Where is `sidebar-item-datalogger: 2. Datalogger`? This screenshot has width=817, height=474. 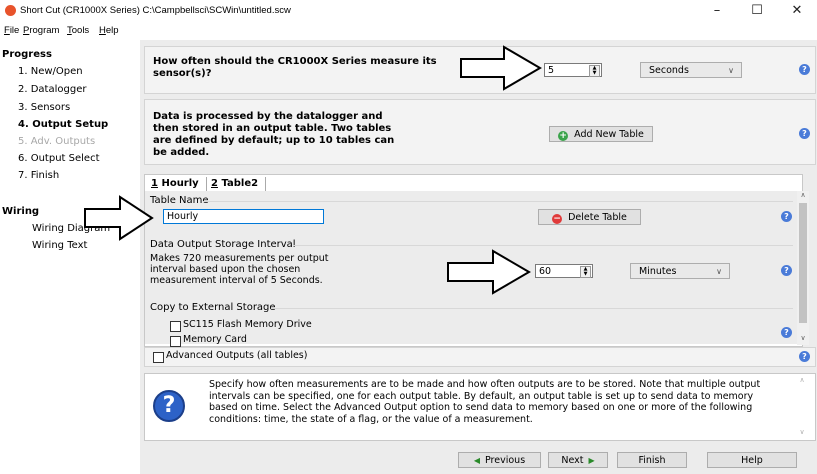 sidebar-item-datalogger: 2. Datalogger is located at coordinates (52, 89).